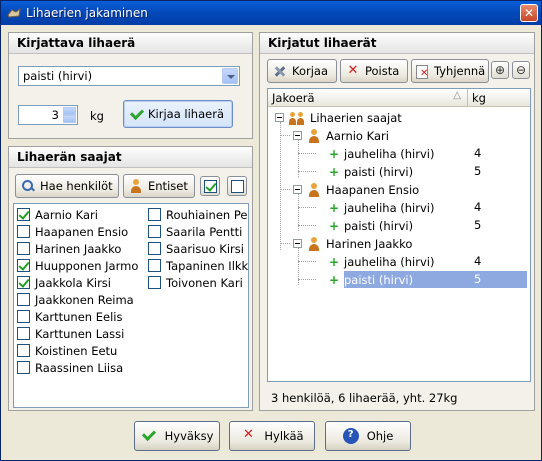 This screenshot has height=461, width=542. What do you see at coordinates (382, 71) in the screenshot?
I see `delete-label: Poista` at bounding box center [382, 71].